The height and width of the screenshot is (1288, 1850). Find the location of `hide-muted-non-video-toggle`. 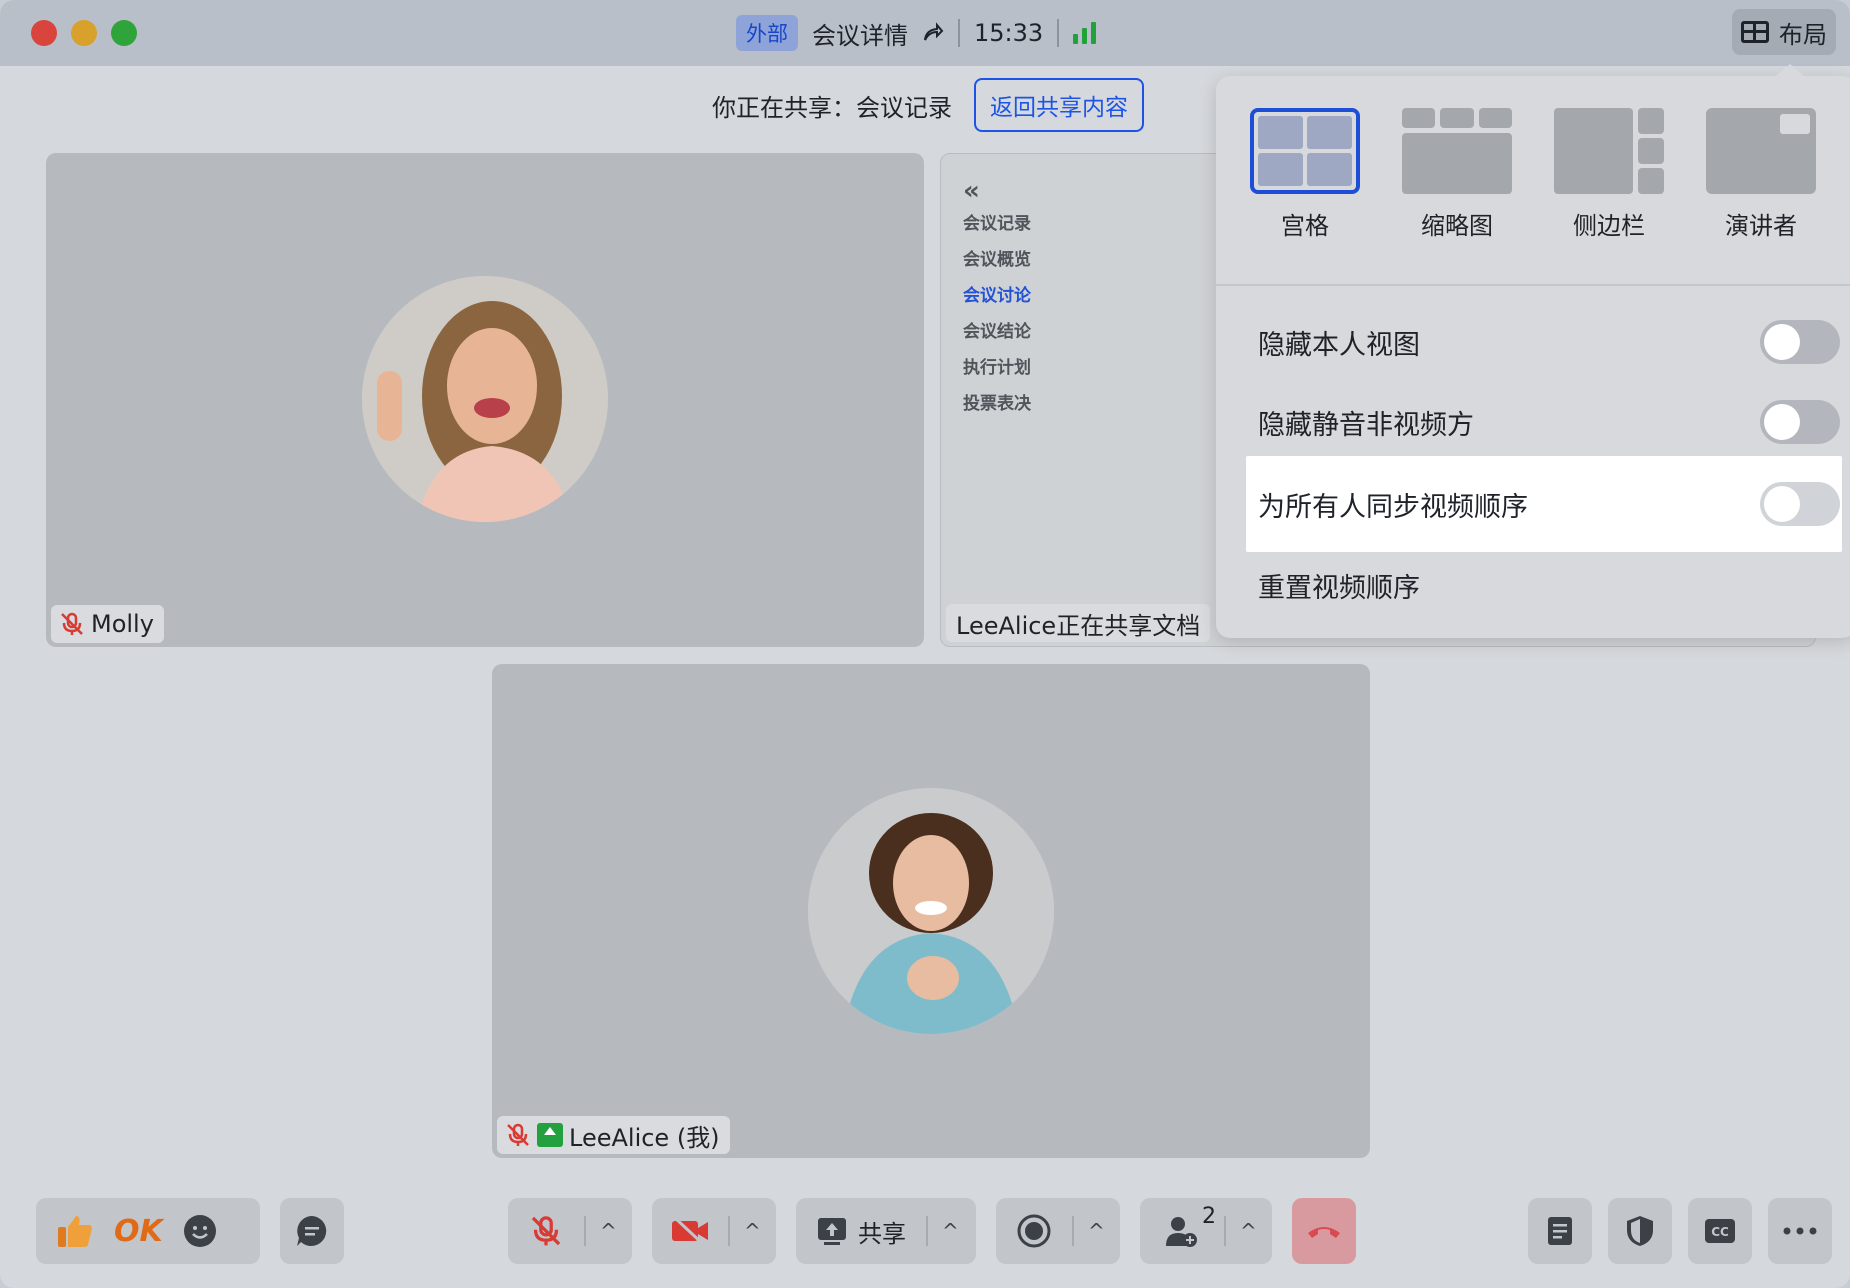

hide-muted-non-video-toggle is located at coordinates (1800, 422).